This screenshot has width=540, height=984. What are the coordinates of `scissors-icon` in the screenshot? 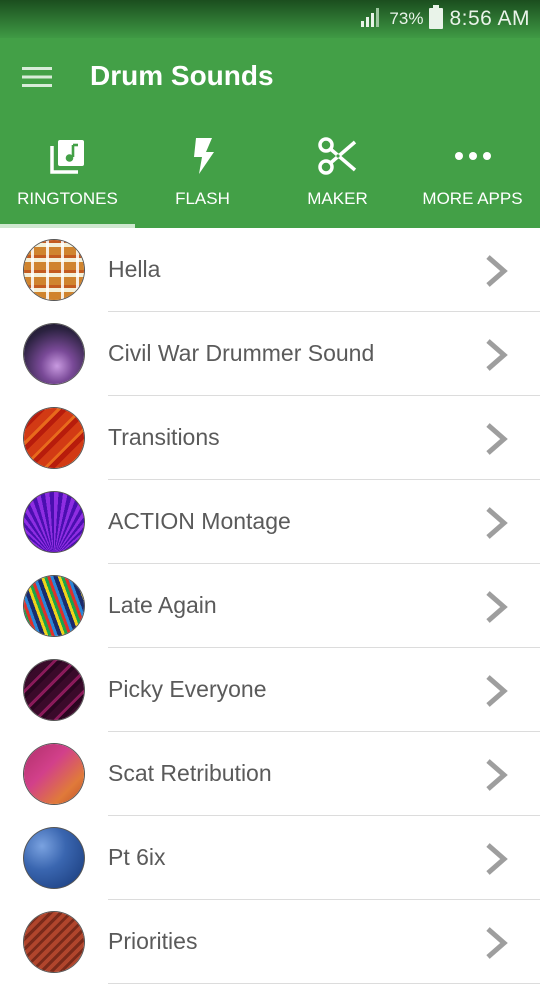 It's located at (337, 156).